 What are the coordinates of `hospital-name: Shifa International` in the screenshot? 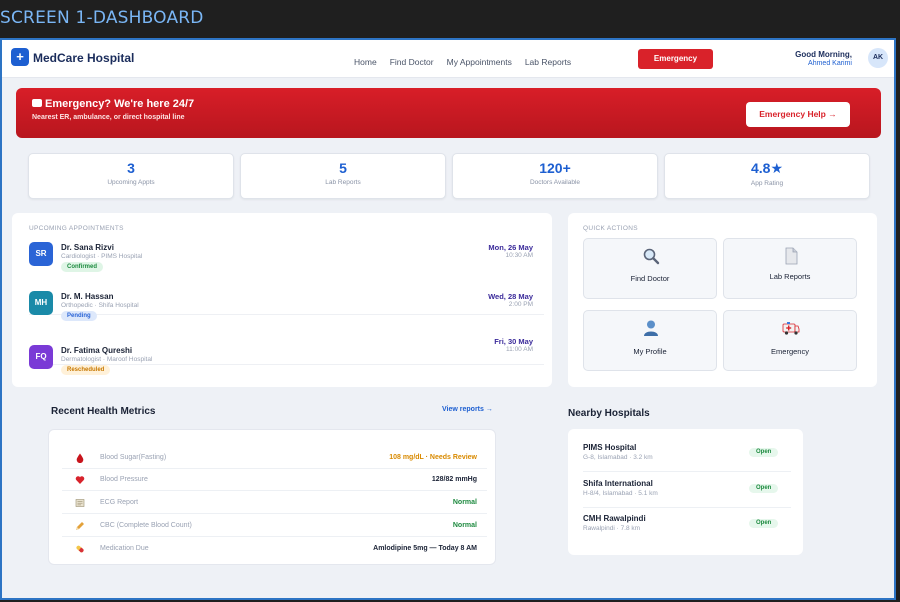 It's located at (618, 483).